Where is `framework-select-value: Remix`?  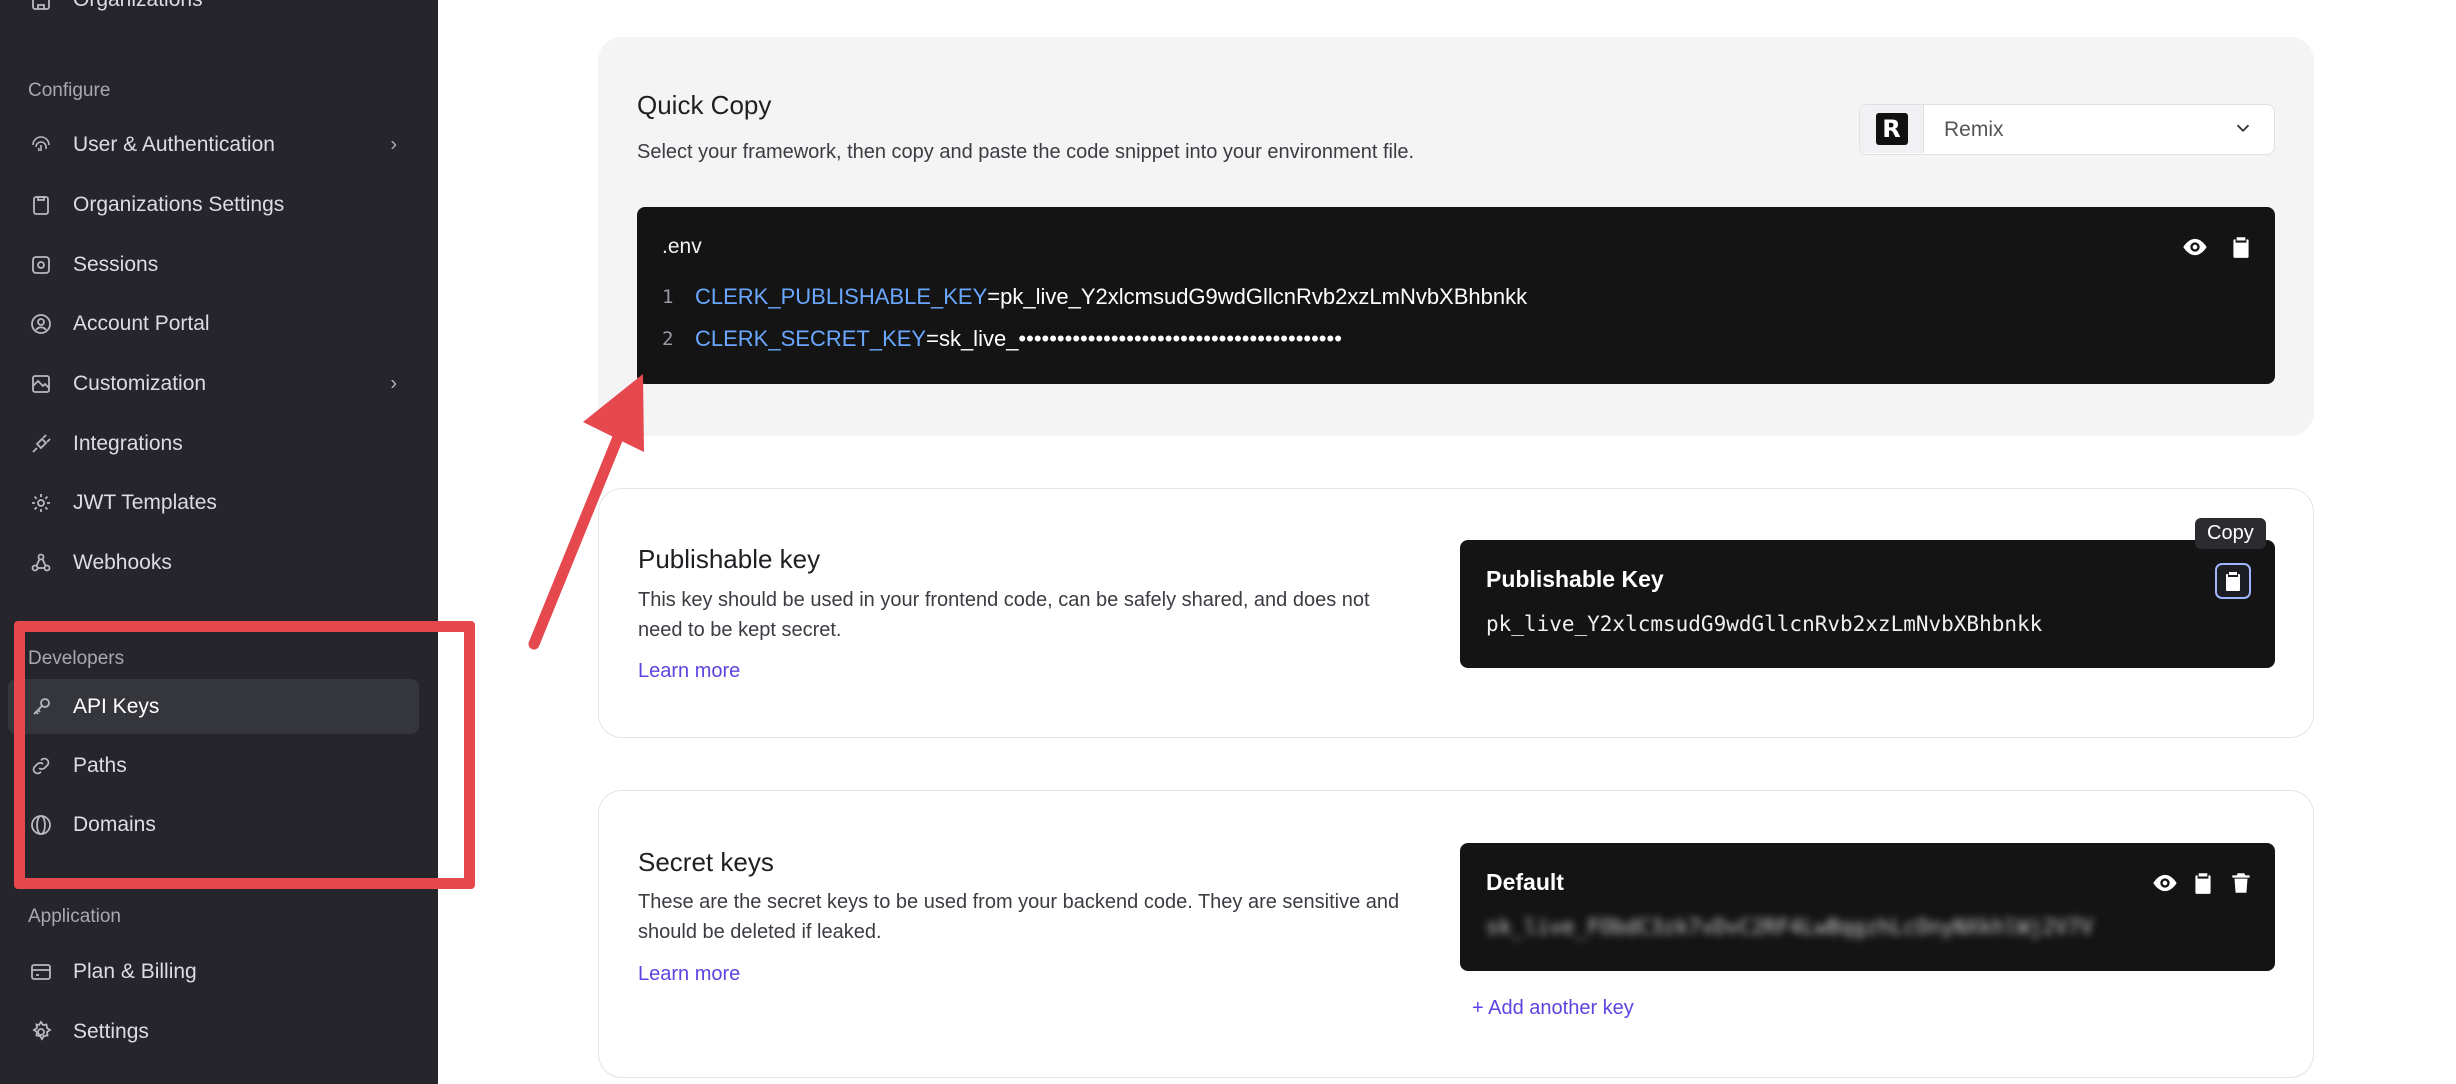 framework-select-value: Remix is located at coordinates (1974, 129).